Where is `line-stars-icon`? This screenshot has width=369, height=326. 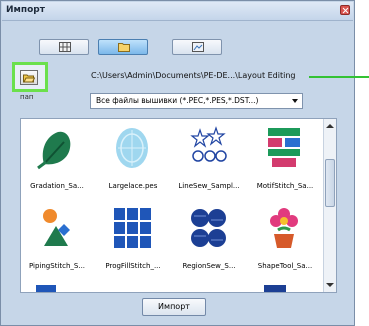
line-stars-icon is located at coordinates (208, 144).